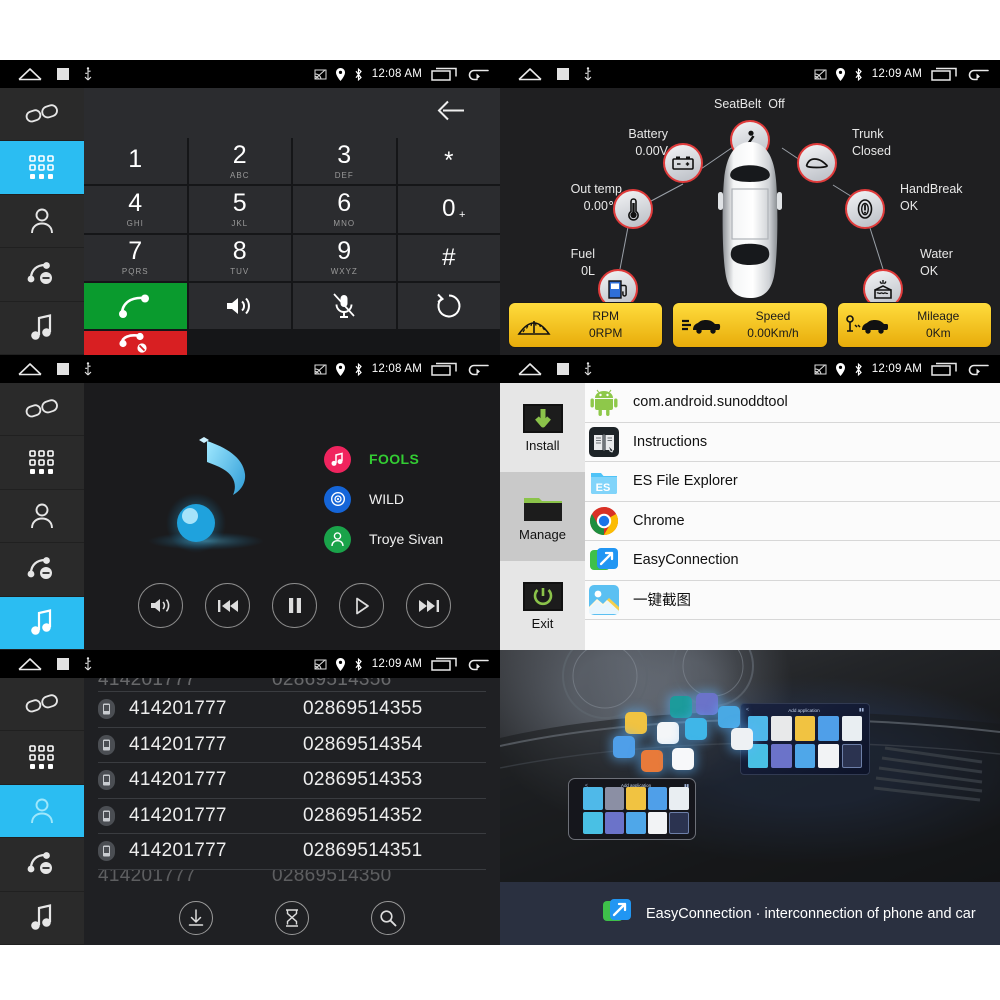  What do you see at coordinates (344, 257) in the screenshot?
I see `key-9: 9 WXYZ` at bounding box center [344, 257].